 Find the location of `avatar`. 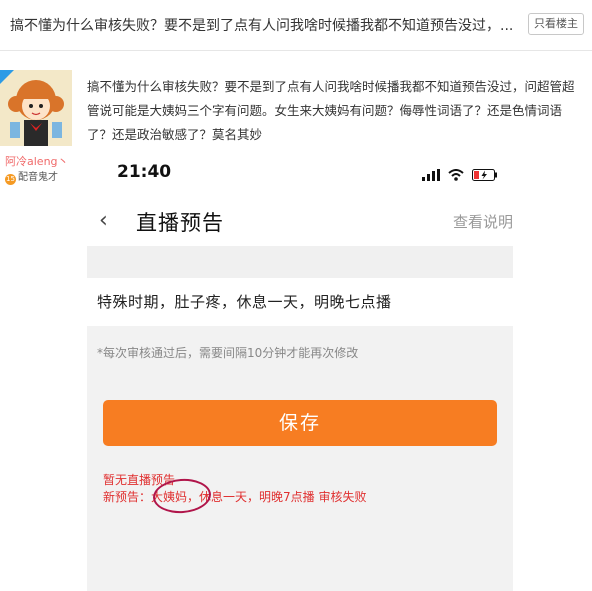

avatar is located at coordinates (36, 108).